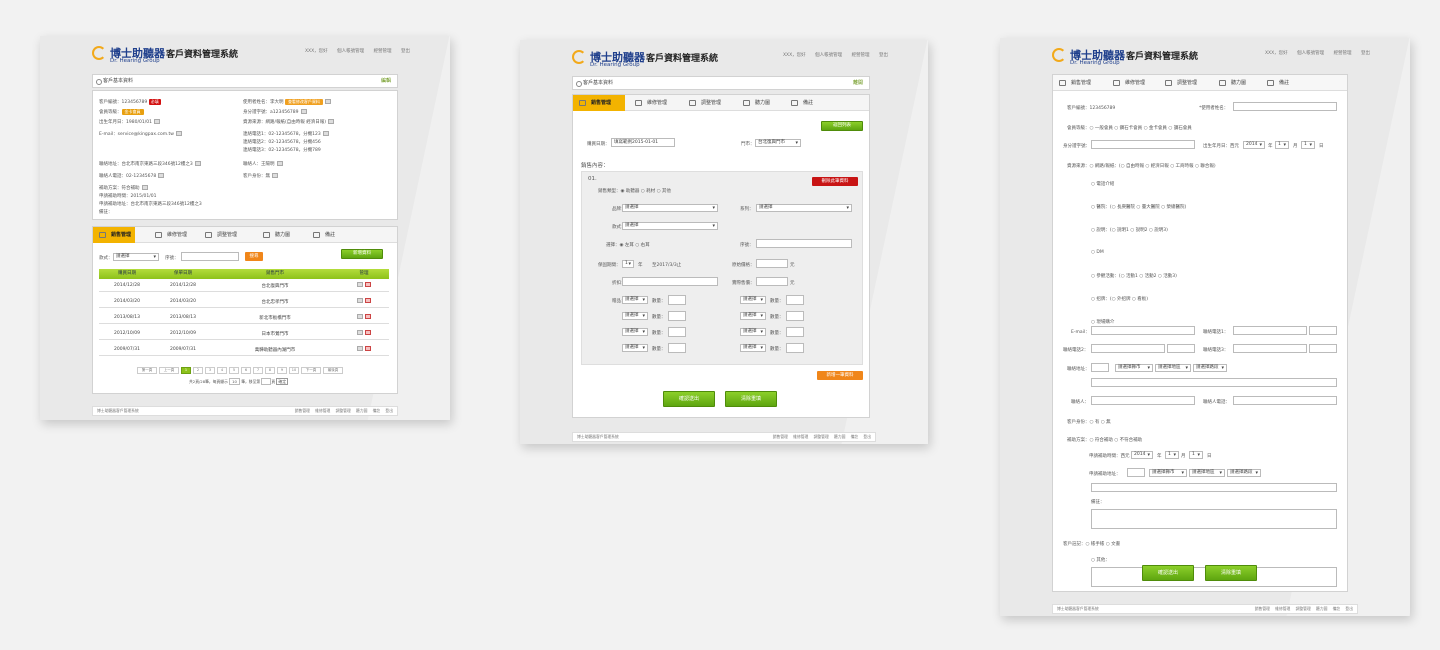 The image size is (1440, 650). Describe the element at coordinates (368, 300) in the screenshot. I see `delete-icon` at that location.